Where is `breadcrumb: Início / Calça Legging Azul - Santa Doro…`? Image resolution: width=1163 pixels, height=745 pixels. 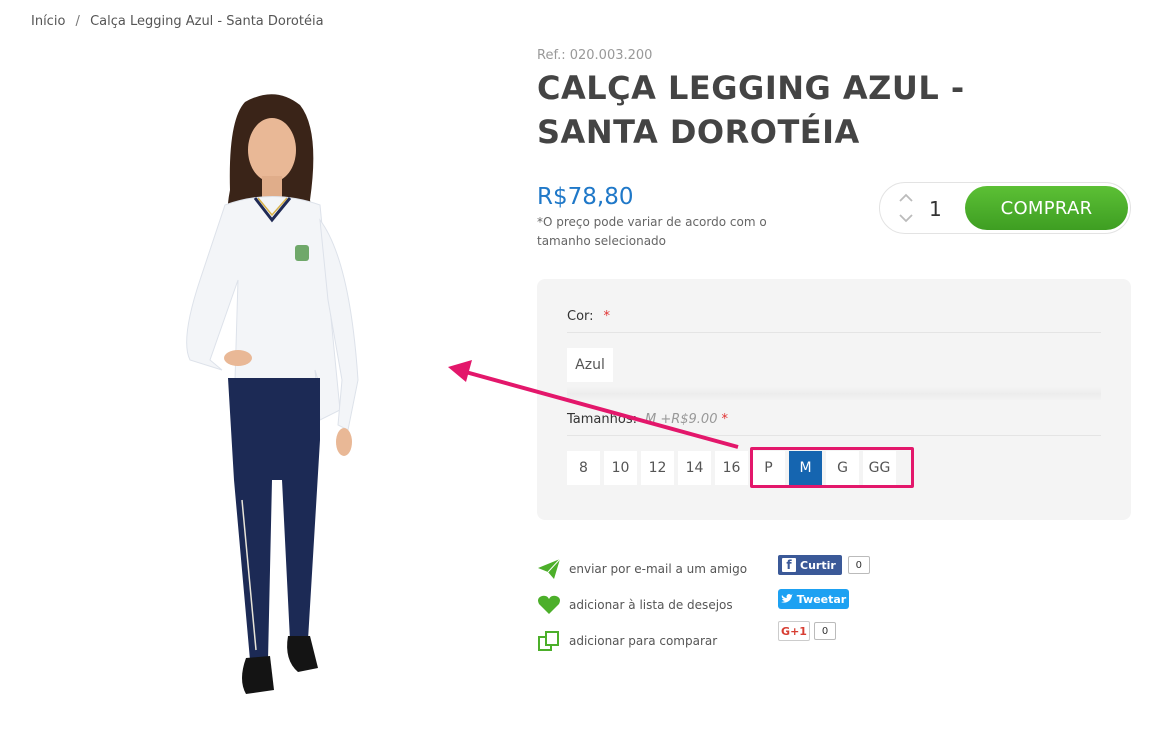
breadcrumb: Início / Calça Legging Azul - Santa Doro… is located at coordinates (177, 21).